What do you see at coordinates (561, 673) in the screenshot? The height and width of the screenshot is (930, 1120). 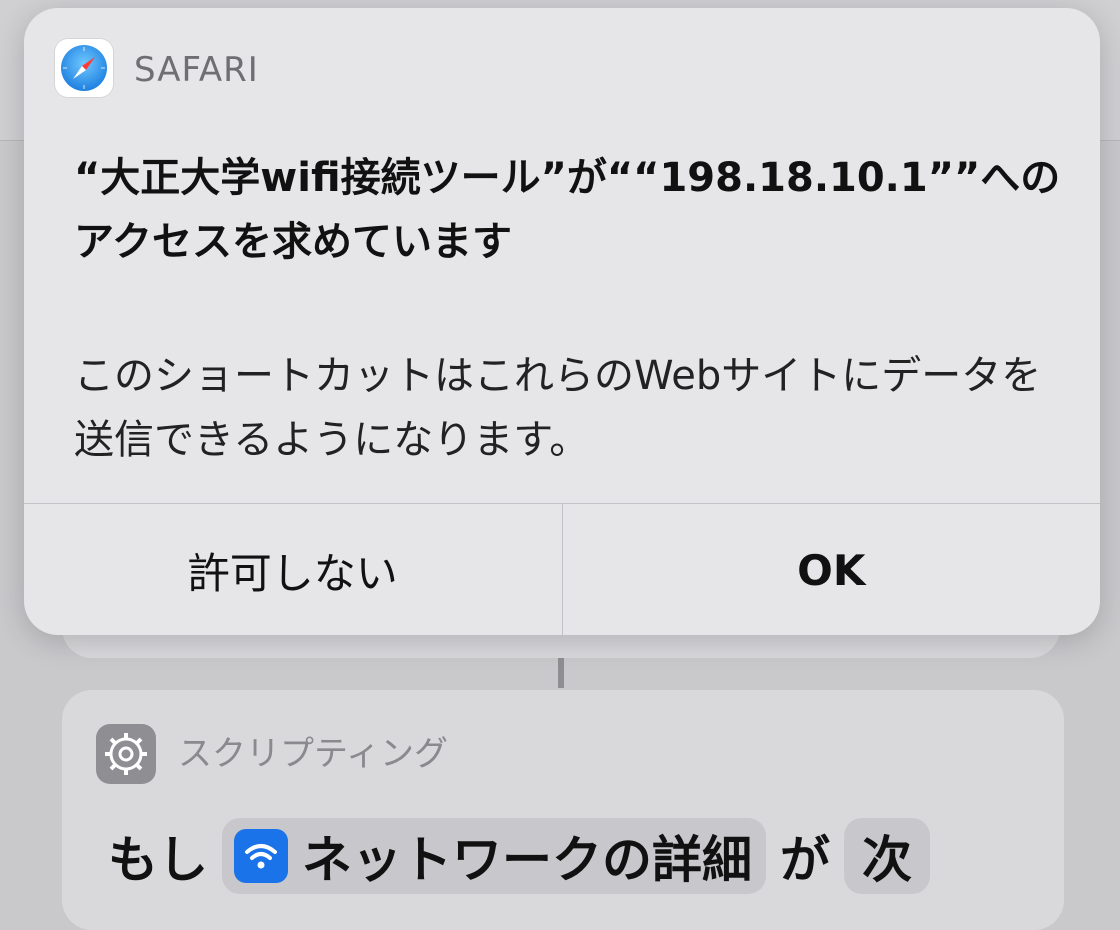 I see `action-connector-line` at bounding box center [561, 673].